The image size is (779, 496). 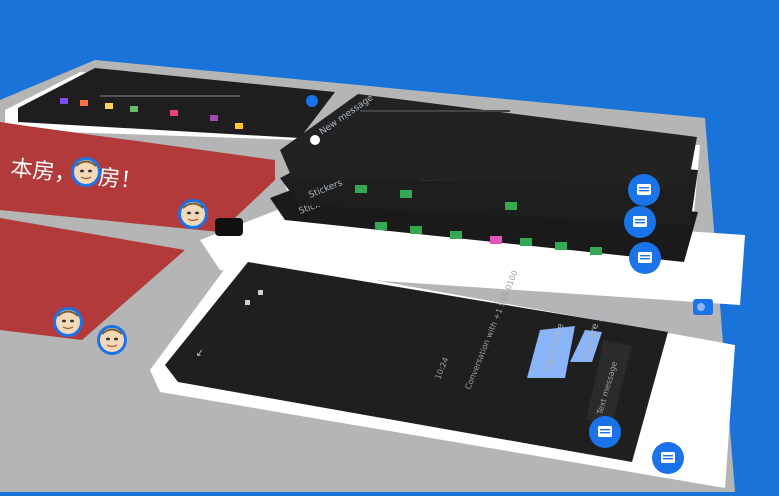 What do you see at coordinates (260, 292) in the screenshot?
I see `emoji-icon` at bounding box center [260, 292].